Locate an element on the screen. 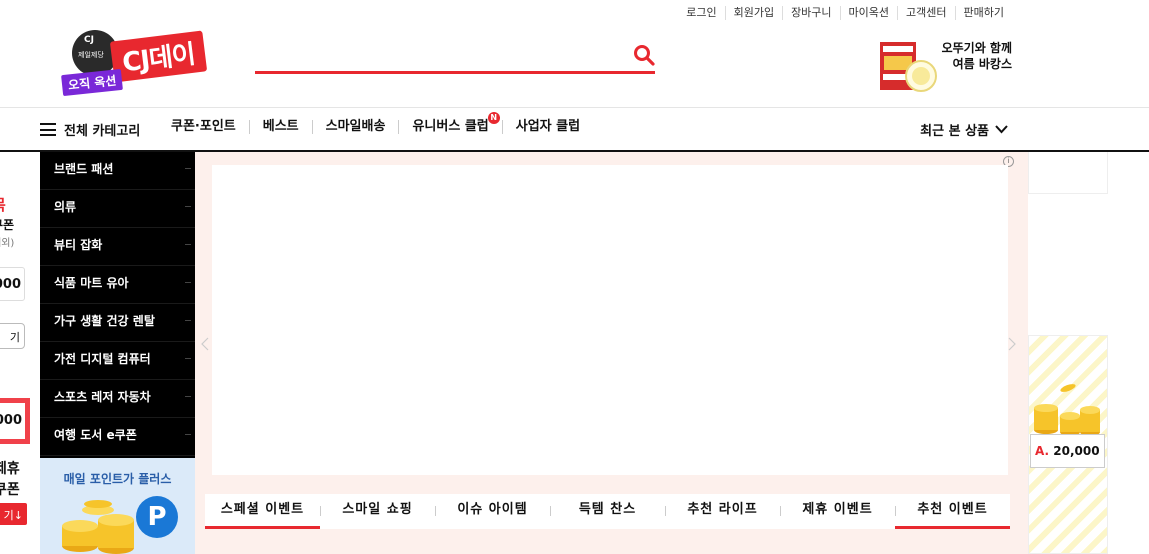 The height and width of the screenshot is (554, 1149). utility-links: 로그인 회원가입 장바구니 마이옥션 고객센터 판매하기 is located at coordinates (845, 13).